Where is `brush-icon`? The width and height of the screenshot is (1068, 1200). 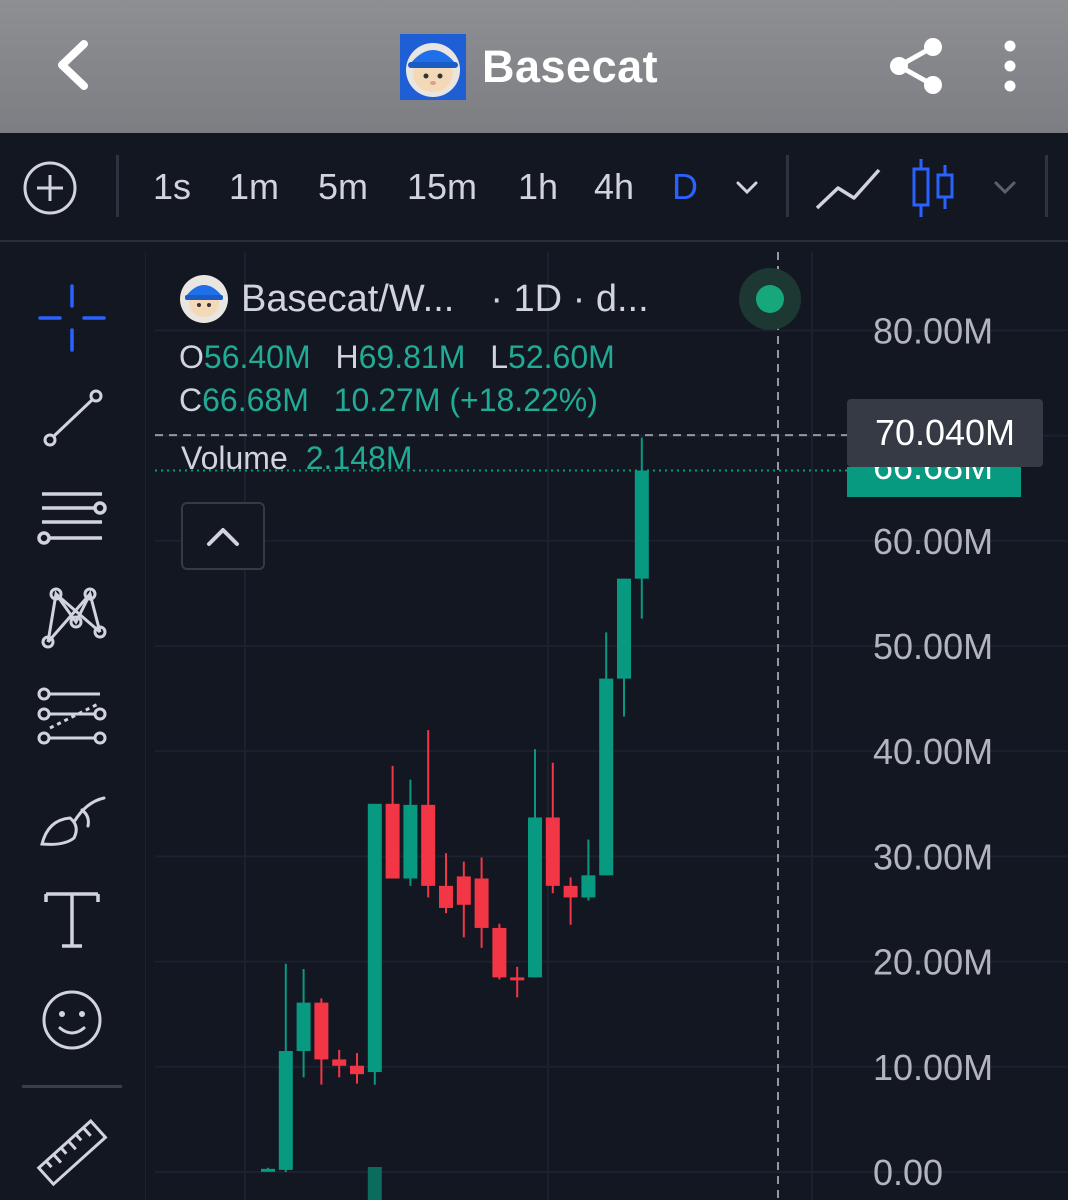
brush-icon is located at coordinates (72, 822).